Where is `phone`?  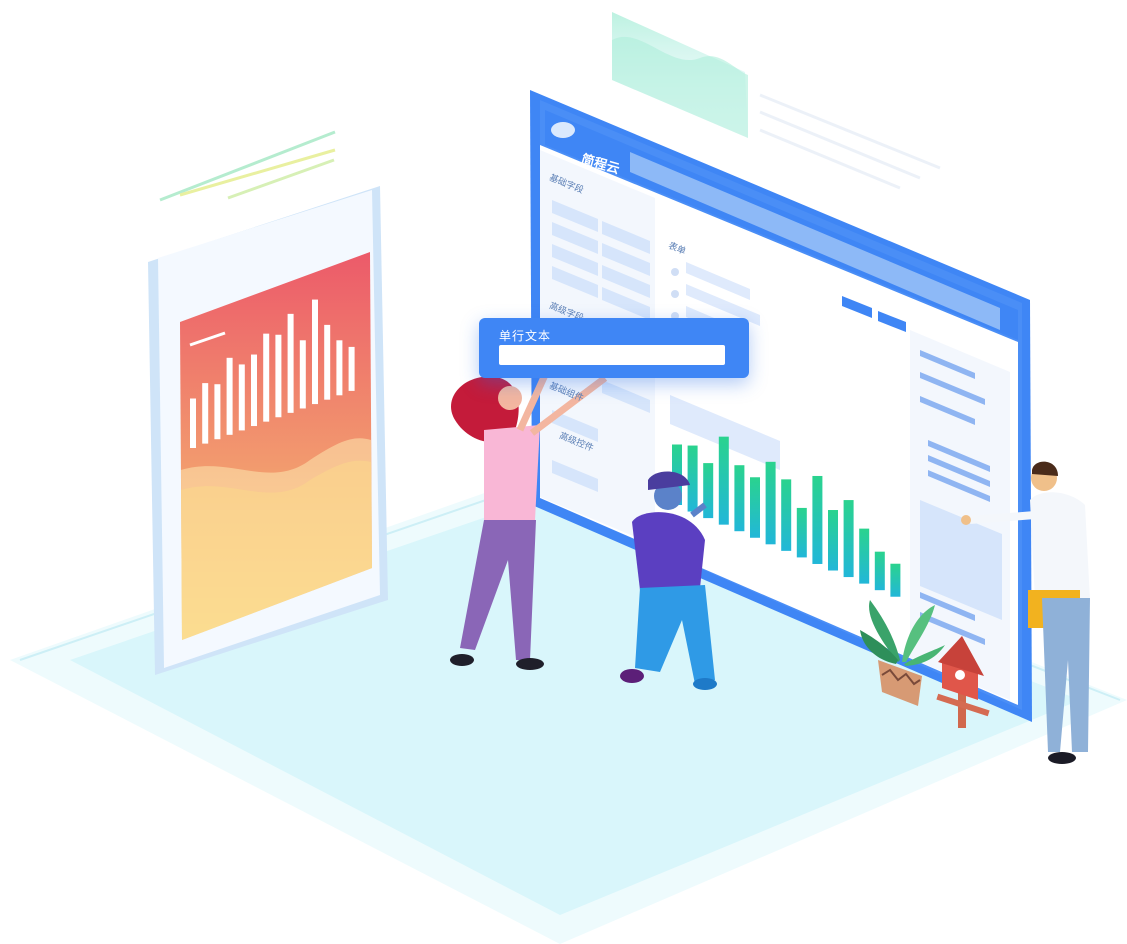 phone is located at coordinates (268, 430).